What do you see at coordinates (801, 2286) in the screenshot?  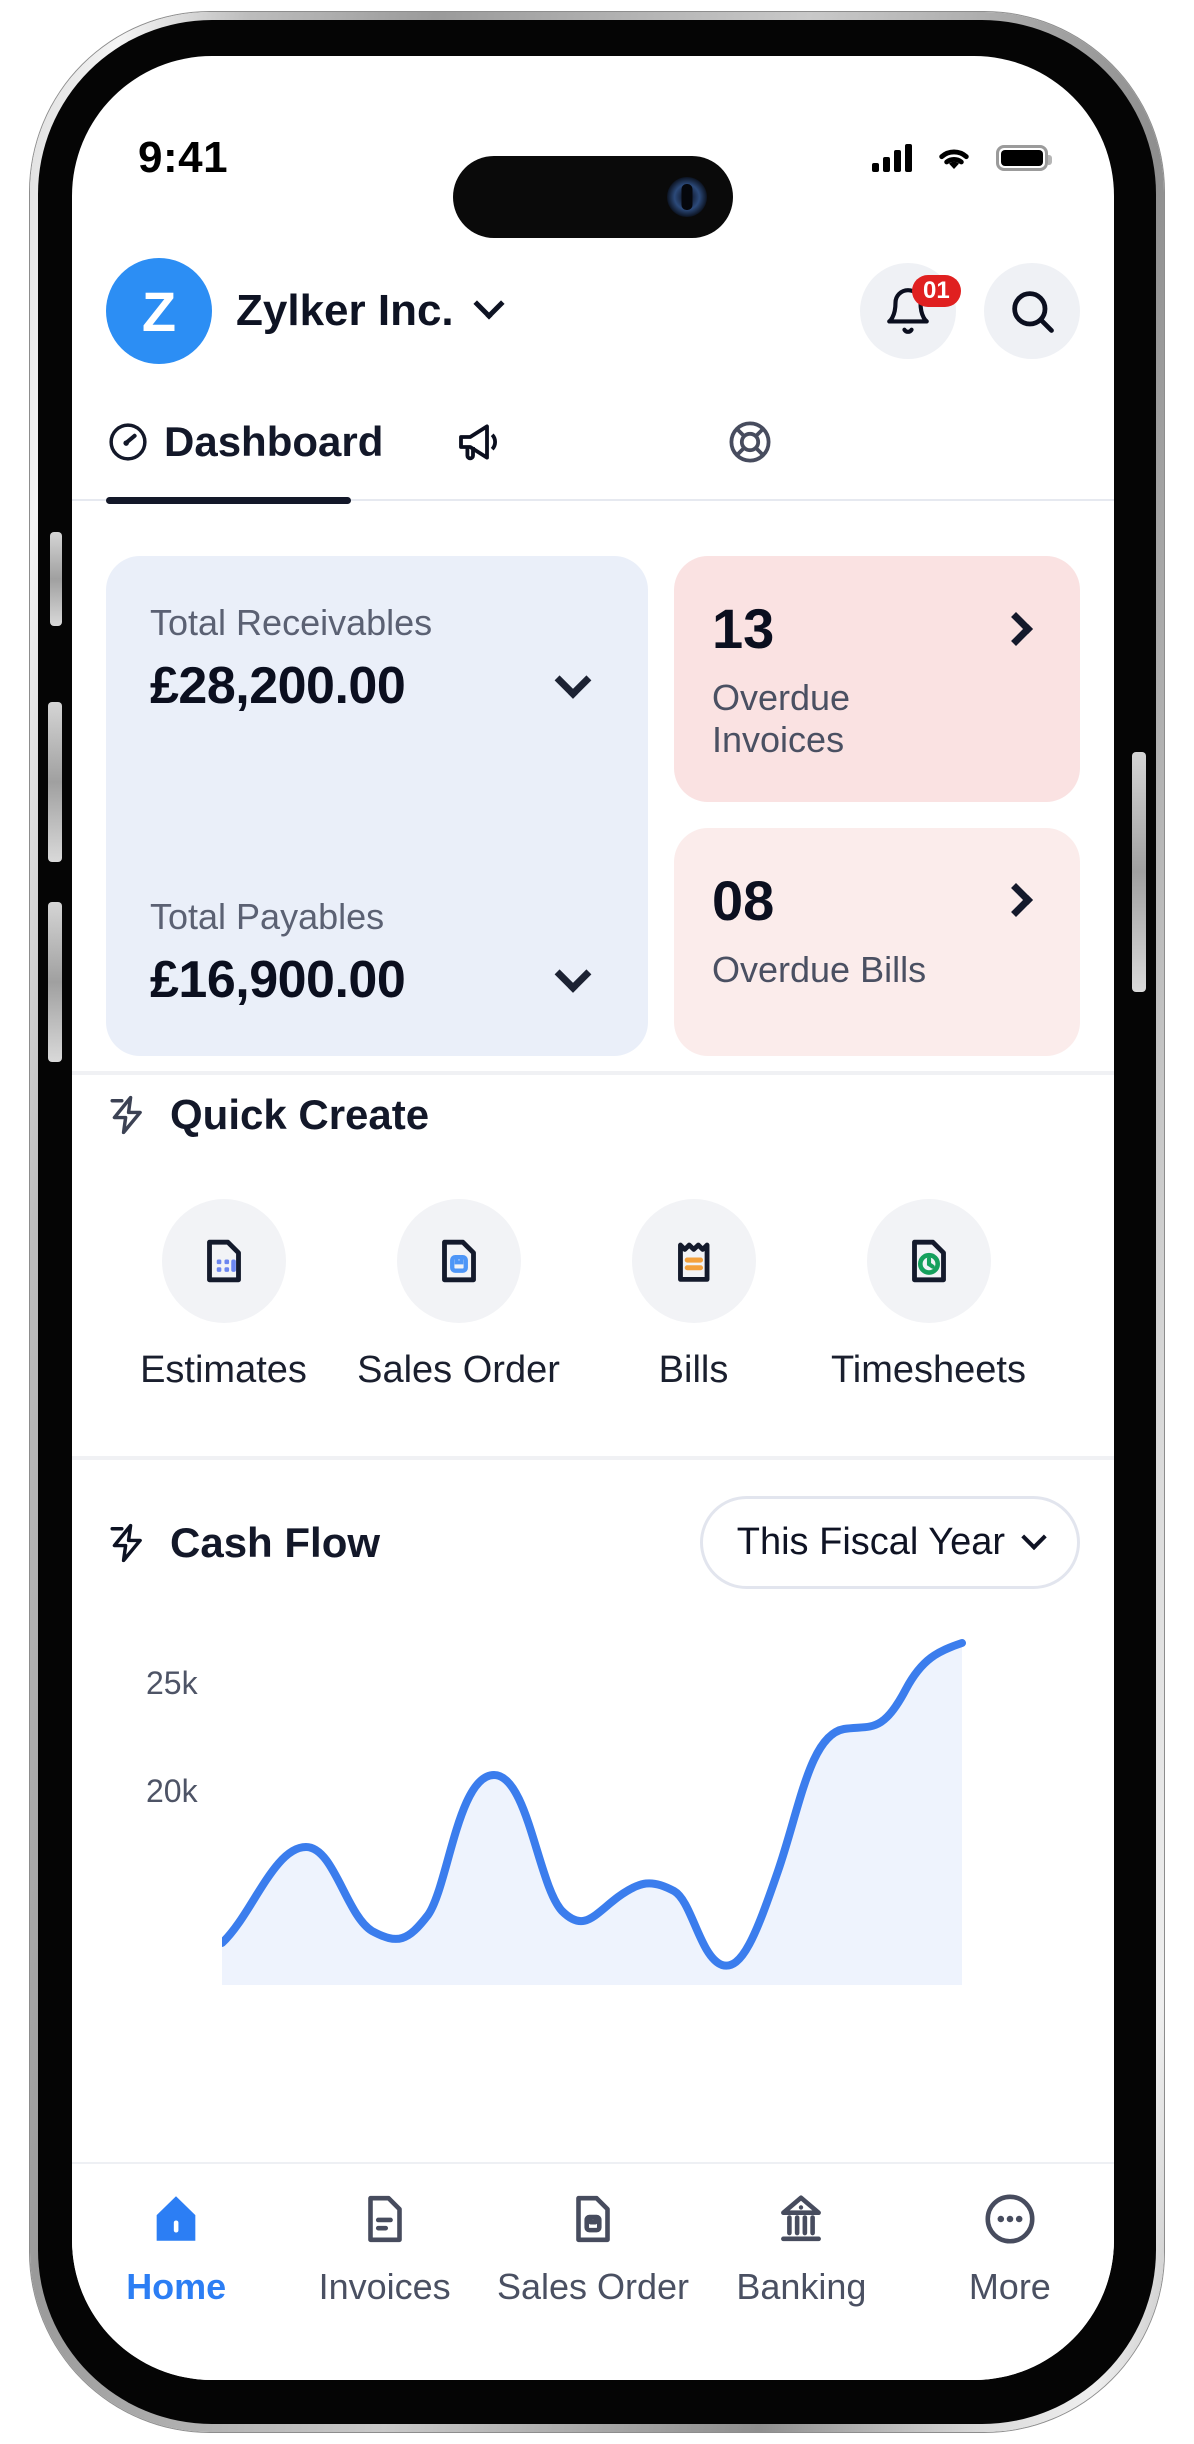 I see `nav-label: Banking` at bounding box center [801, 2286].